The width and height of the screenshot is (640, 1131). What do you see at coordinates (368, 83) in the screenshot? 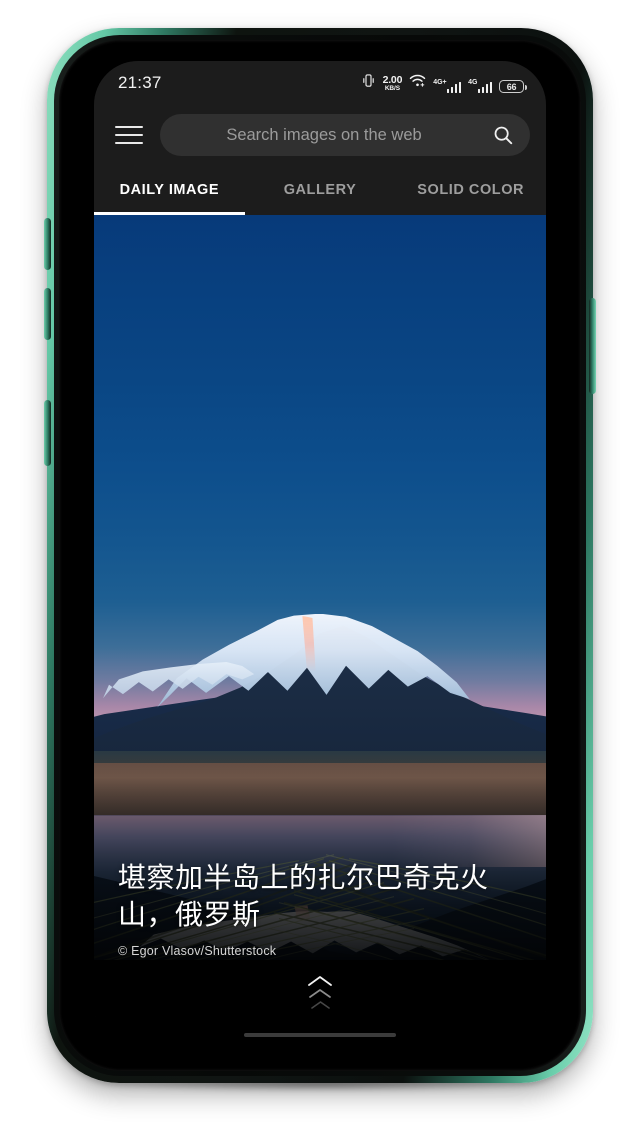
I see `vibrate-icon` at bounding box center [368, 83].